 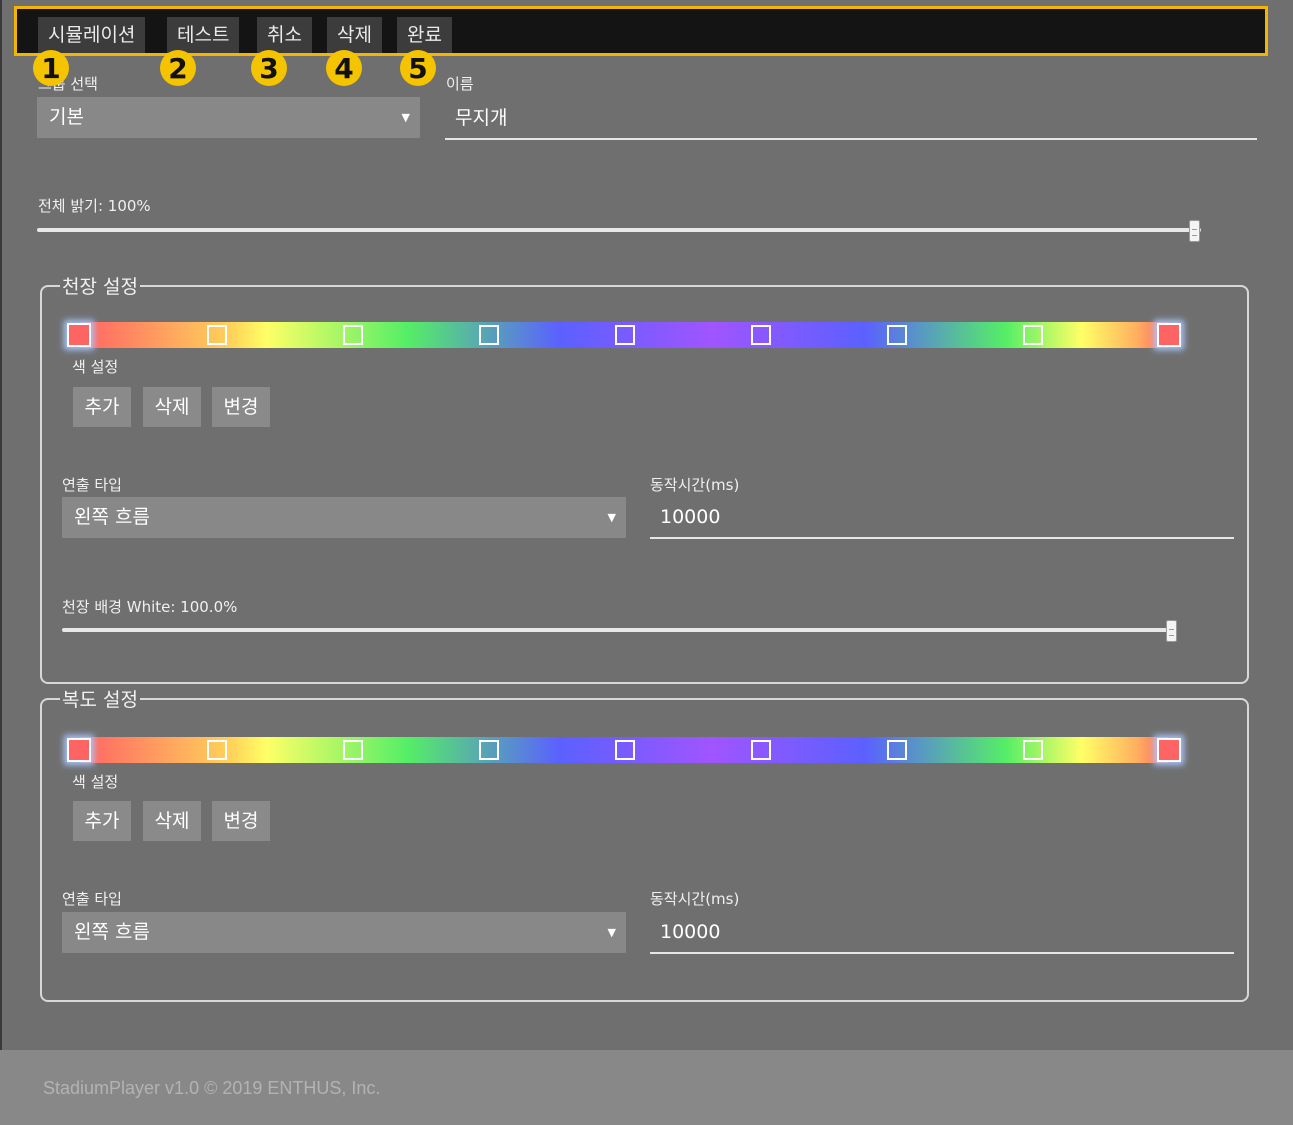 What do you see at coordinates (94, 206) in the screenshot?
I see `brightness-label: 전체 밝기: 100%` at bounding box center [94, 206].